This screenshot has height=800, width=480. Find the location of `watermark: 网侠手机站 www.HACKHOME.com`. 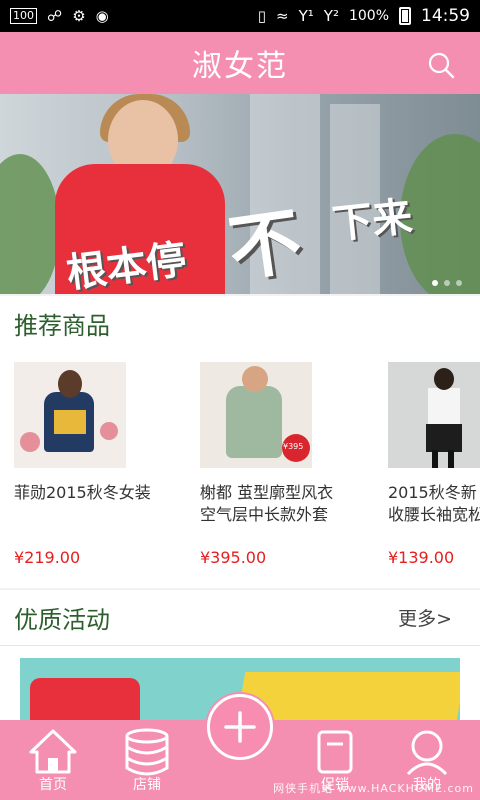

watermark: 网侠手机站 www.HACKHOME.com is located at coordinates (373, 788).